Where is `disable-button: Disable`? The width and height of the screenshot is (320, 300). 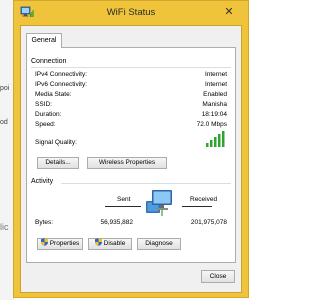 disable-button: Disable is located at coordinates (110, 244).